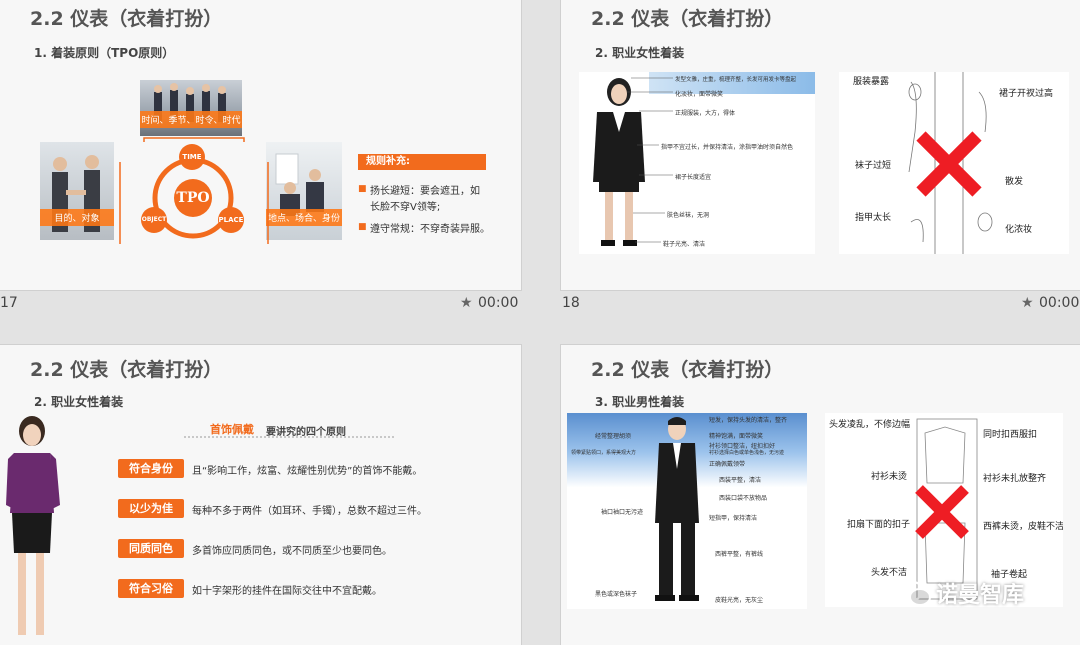 Image resolution: width=1080 pixels, height=645 pixels. I want to click on tpo-place-label: PLACE, so click(231, 220).